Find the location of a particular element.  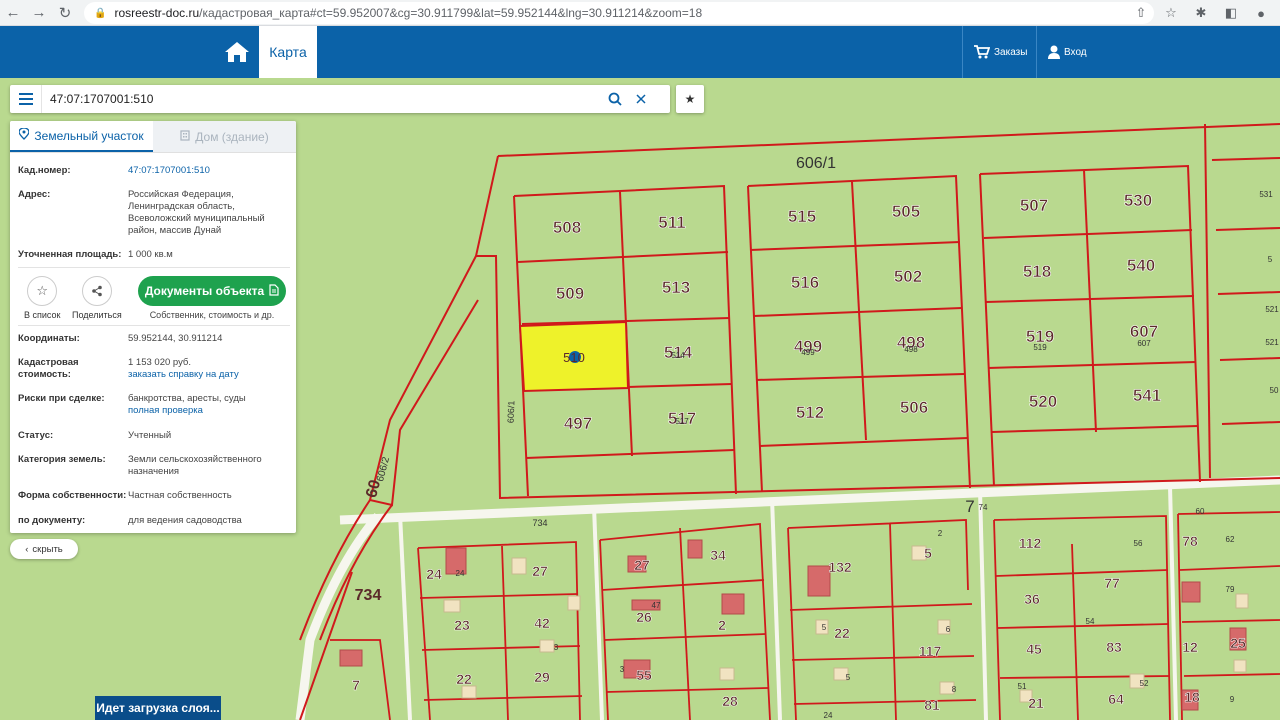

menu-icon is located at coordinates (26, 99).